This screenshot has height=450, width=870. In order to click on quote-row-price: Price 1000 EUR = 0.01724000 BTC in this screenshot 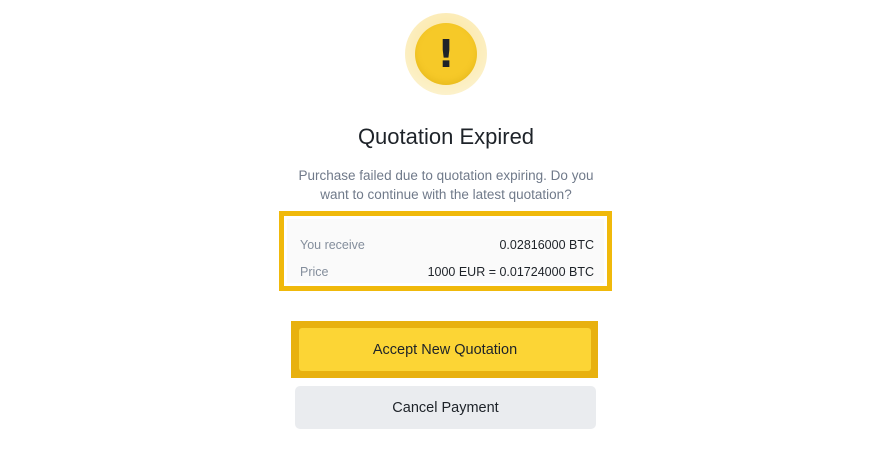, I will do `click(447, 272)`.